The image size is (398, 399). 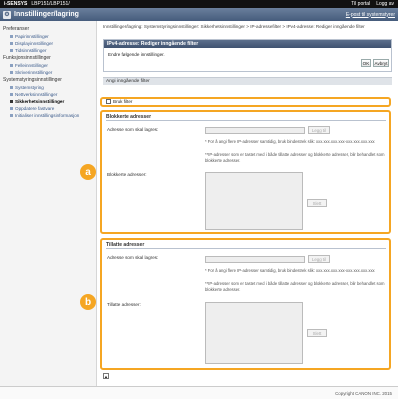 What do you see at coordinates (255, 259) in the screenshot?
I see `allowed-address-input` at bounding box center [255, 259].